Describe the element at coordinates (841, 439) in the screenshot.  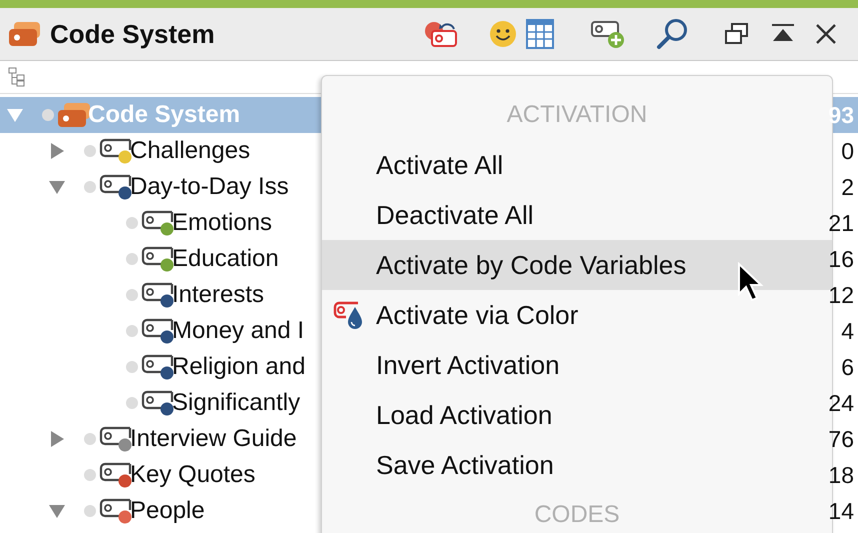
I see `coded-segment-count: 76` at that location.